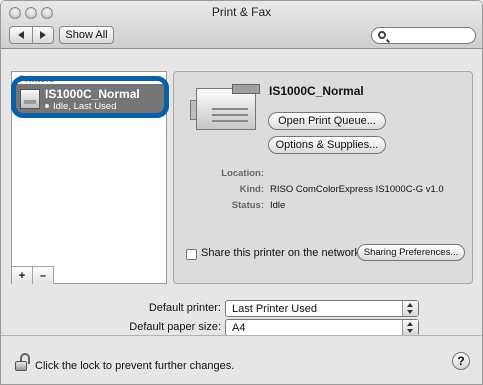 The height and width of the screenshot is (385, 483). What do you see at coordinates (247, 205) in the screenshot?
I see `status-label: Status:` at bounding box center [247, 205].